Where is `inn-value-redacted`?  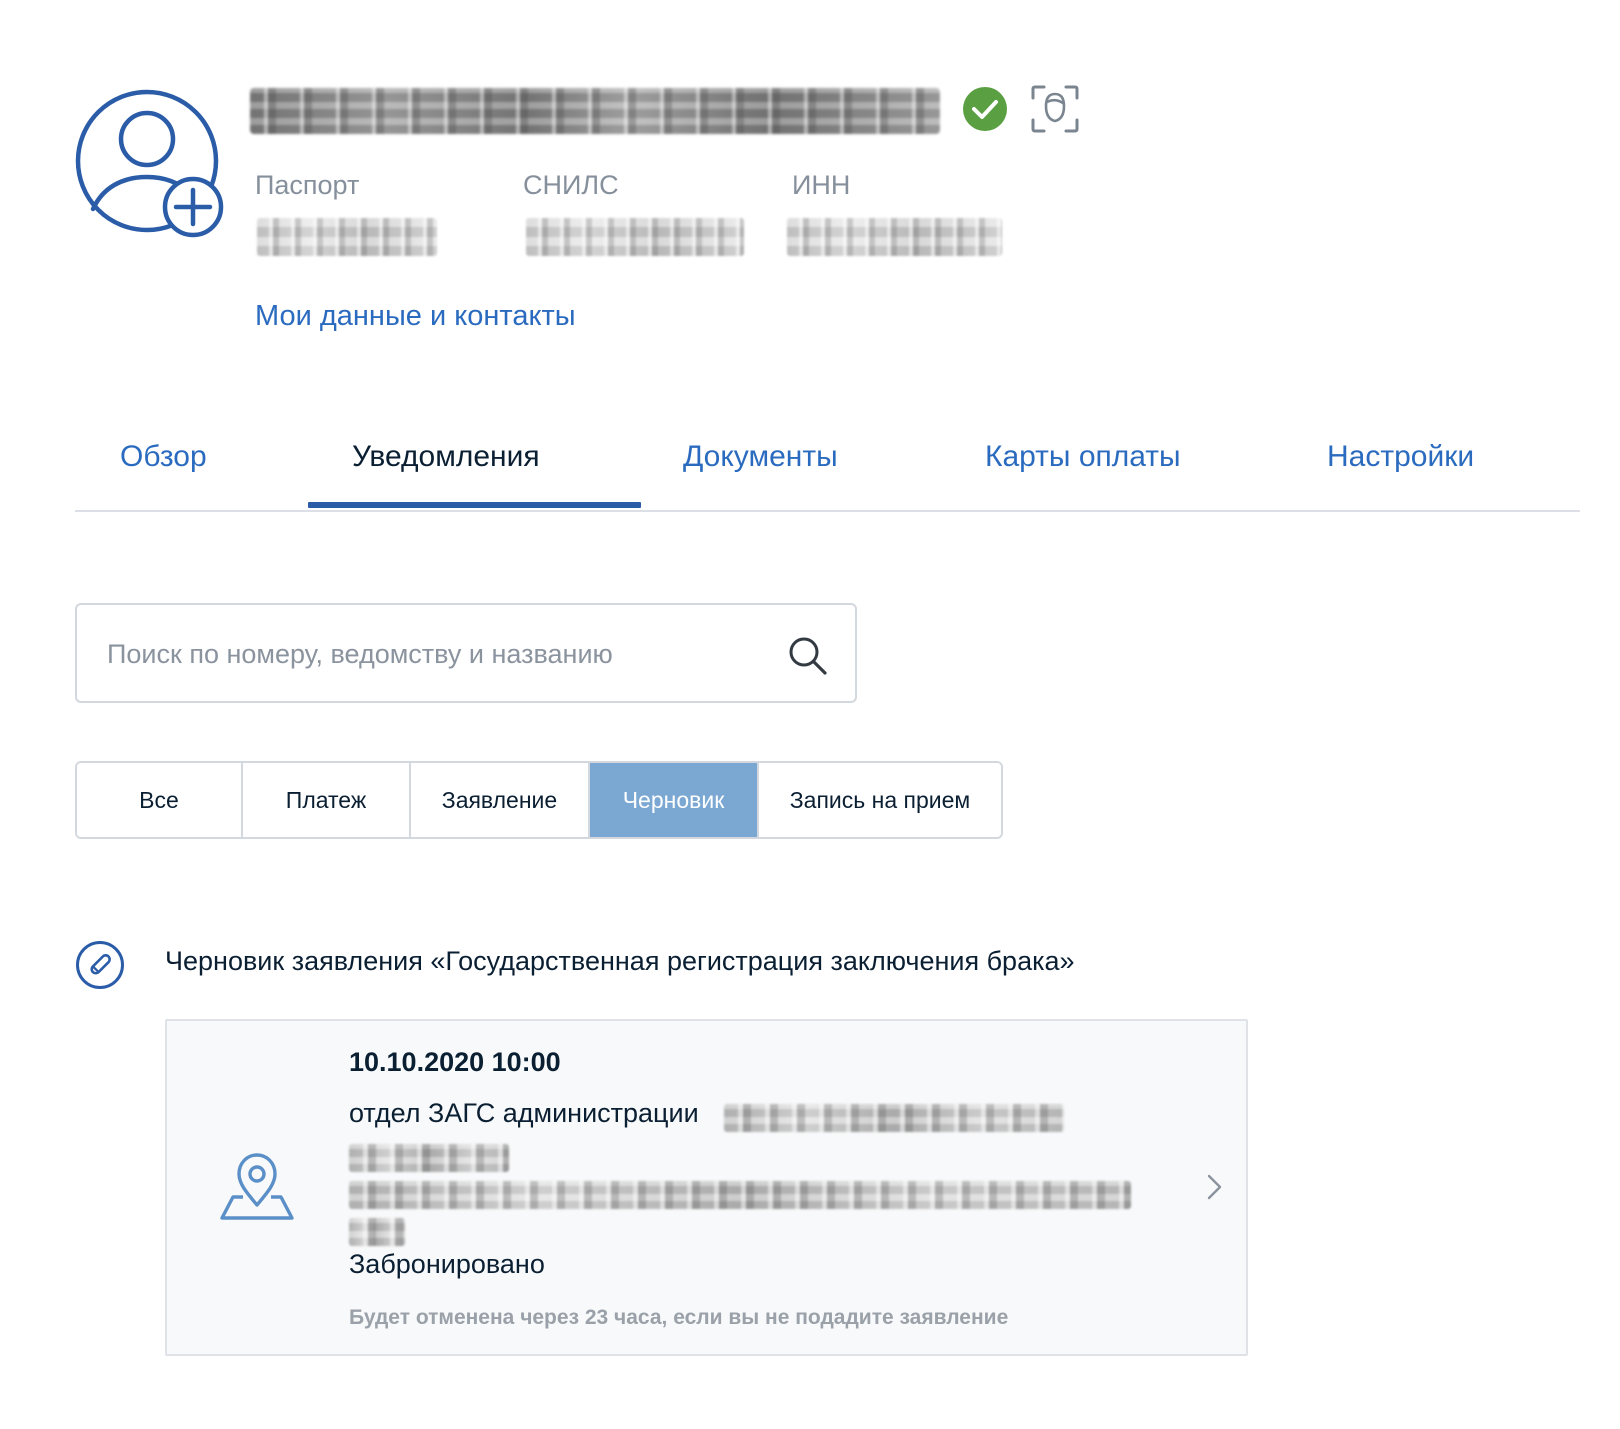
inn-value-redacted is located at coordinates (894, 237).